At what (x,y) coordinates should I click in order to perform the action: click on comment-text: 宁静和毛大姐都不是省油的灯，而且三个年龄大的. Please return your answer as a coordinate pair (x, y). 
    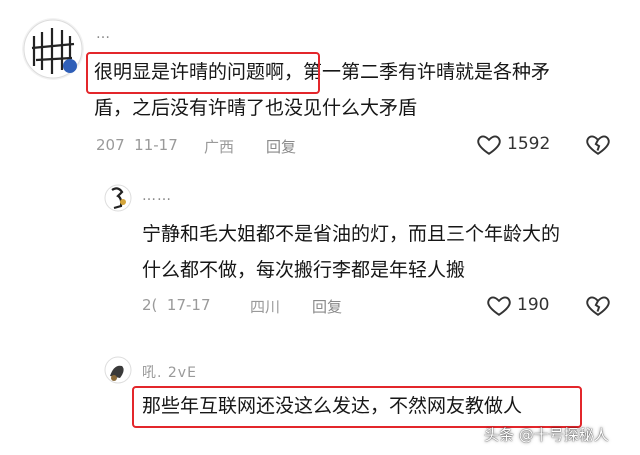
    Looking at the image, I should click on (351, 234).